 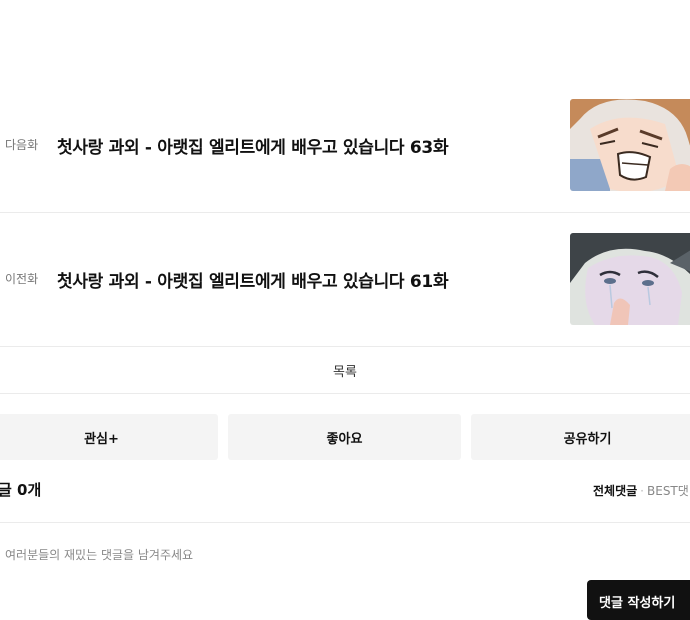 I want to click on prev-episode-label: 이전화, so click(x=22, y=279).